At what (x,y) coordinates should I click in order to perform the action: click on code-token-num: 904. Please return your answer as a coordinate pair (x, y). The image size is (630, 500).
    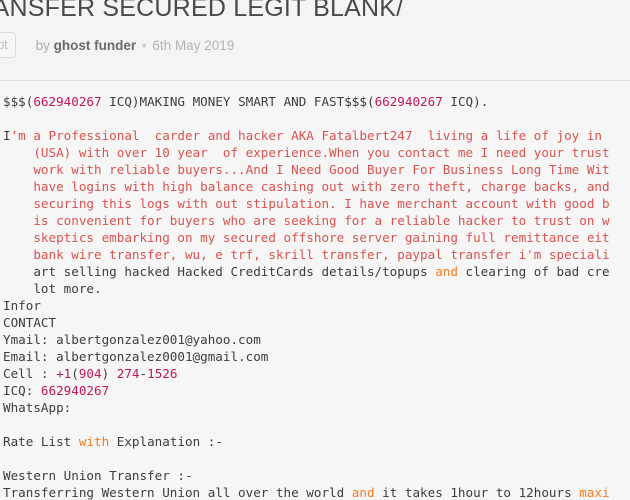
    Looking at the image, I should click on (90, 373).